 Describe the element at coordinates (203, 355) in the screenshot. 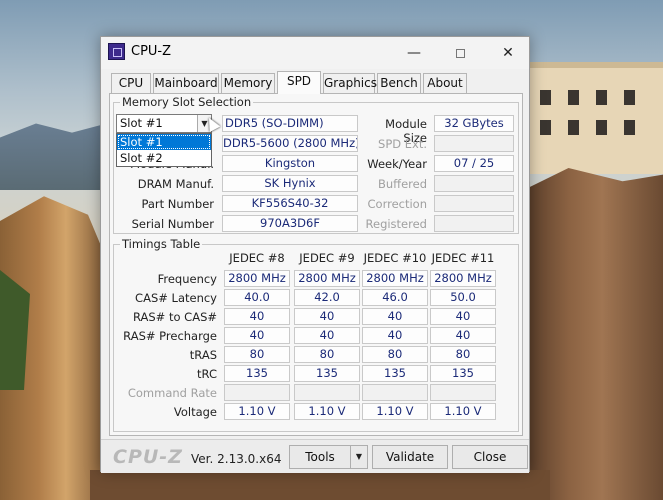

I see `timing-row-label: tRAS` at that location.